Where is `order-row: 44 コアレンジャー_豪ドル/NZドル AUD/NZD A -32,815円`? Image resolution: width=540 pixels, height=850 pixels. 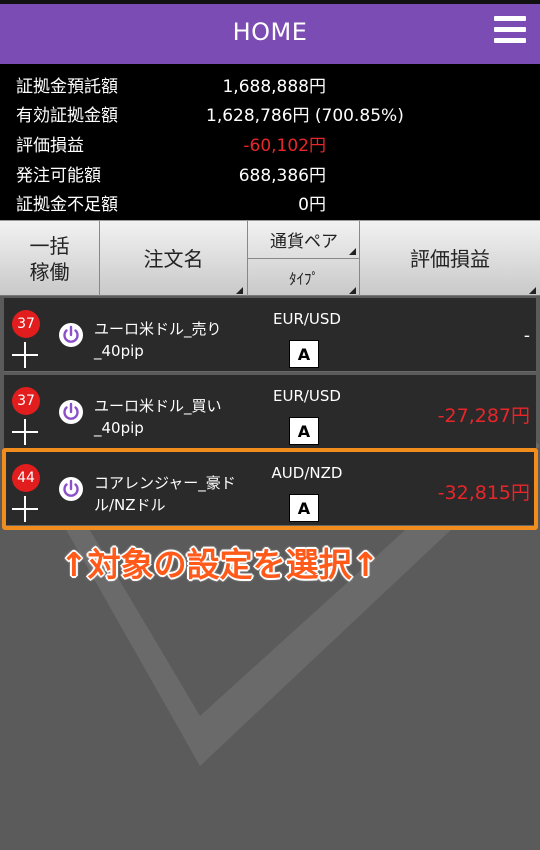 order-row: 44 コアレンジャー_豪ドル/NZドル AUD/NZD A -32,815円 is located at coordinates (270, 489).